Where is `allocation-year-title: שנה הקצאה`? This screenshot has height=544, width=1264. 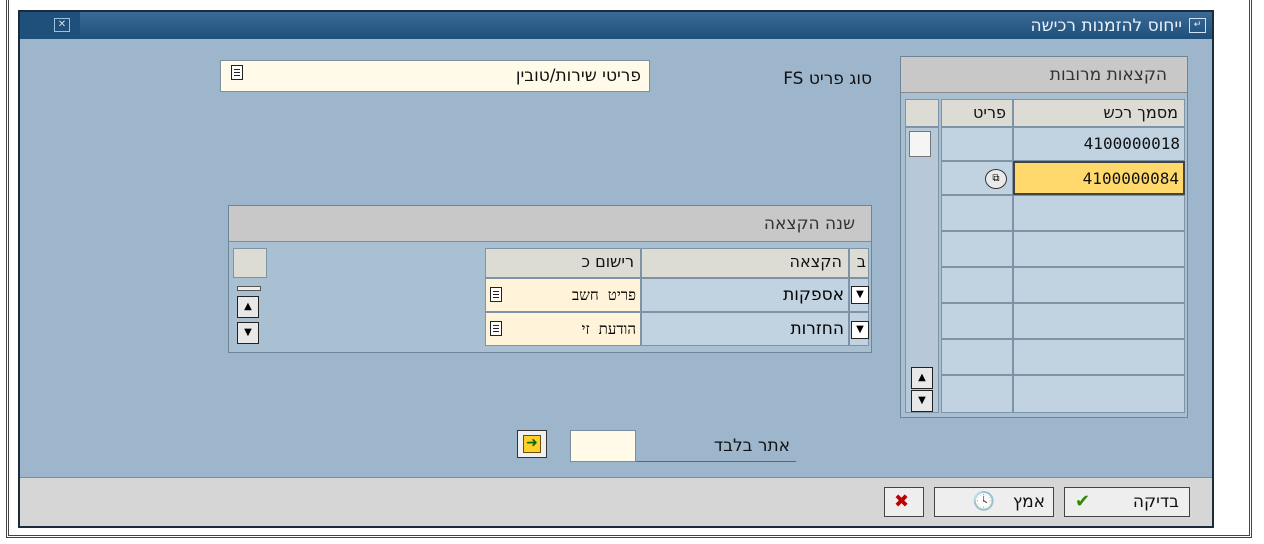
allocation-year-title: שנה הקצאה is located at coordinates (550, 224).